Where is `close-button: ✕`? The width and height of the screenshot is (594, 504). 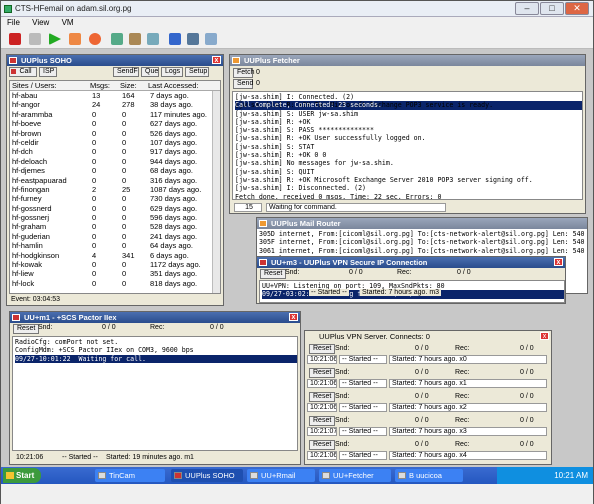 close-button: ✕ is located at coordinates (577, 8).